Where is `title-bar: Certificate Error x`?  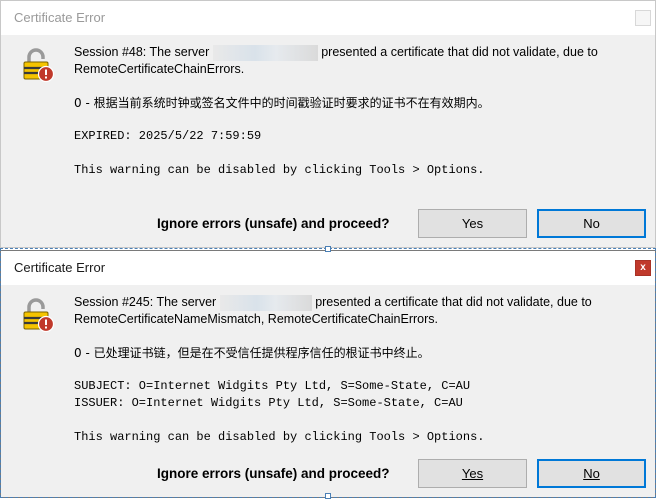
title-bar: Certificate Error x is located at coordinates (328, 268).